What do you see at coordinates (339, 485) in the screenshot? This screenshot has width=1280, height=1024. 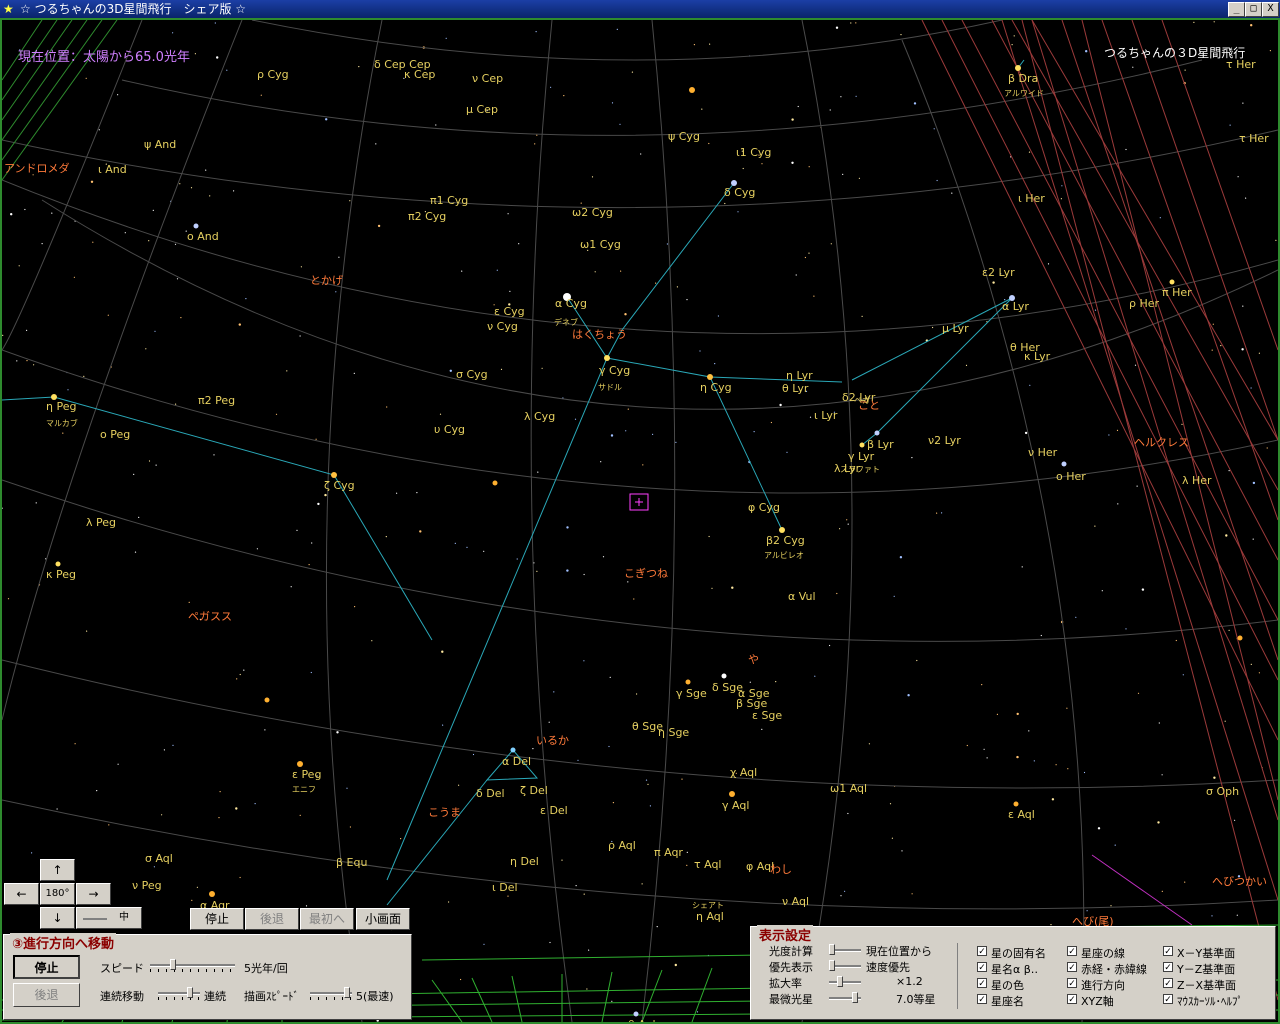 I see `star-label: ζ Cyg` at bounding box center [339, 485].